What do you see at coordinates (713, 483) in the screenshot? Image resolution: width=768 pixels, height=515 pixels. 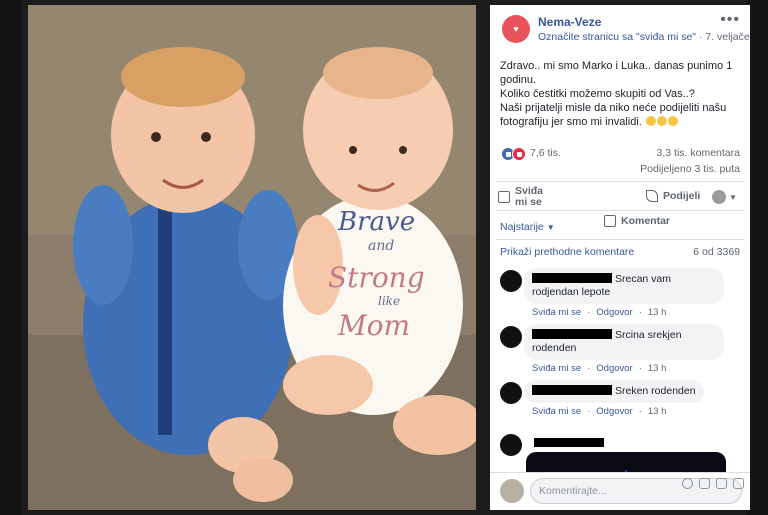 I see `composer-icons` at bounding box center [713, 483].